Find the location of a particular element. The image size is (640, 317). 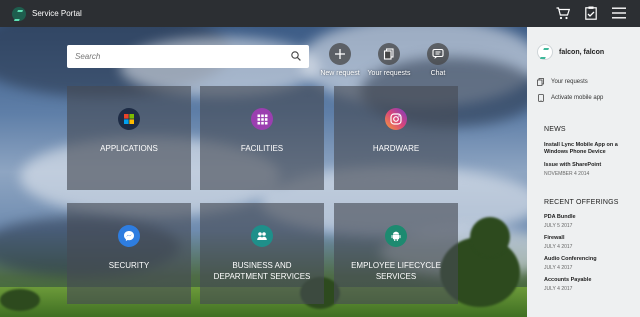

new-request-label: New request is located at coordinates (340, 73).